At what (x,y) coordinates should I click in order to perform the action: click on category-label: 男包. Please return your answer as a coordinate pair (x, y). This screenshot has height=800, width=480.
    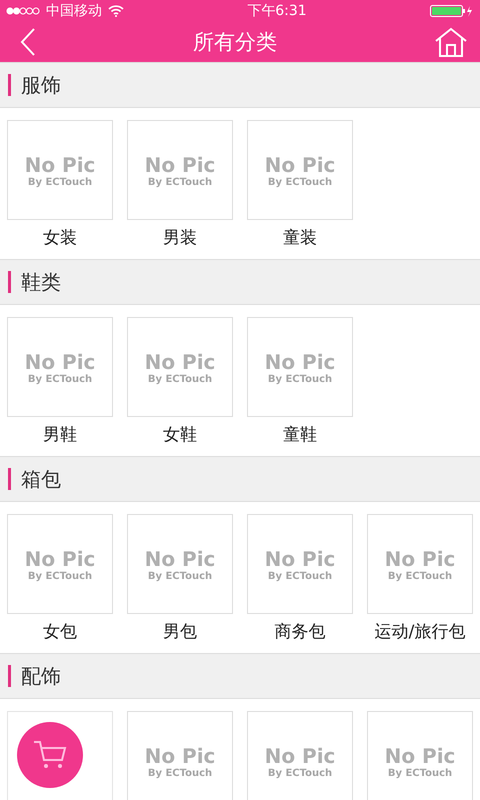
    Looking at the image, I should click on (180, 631).